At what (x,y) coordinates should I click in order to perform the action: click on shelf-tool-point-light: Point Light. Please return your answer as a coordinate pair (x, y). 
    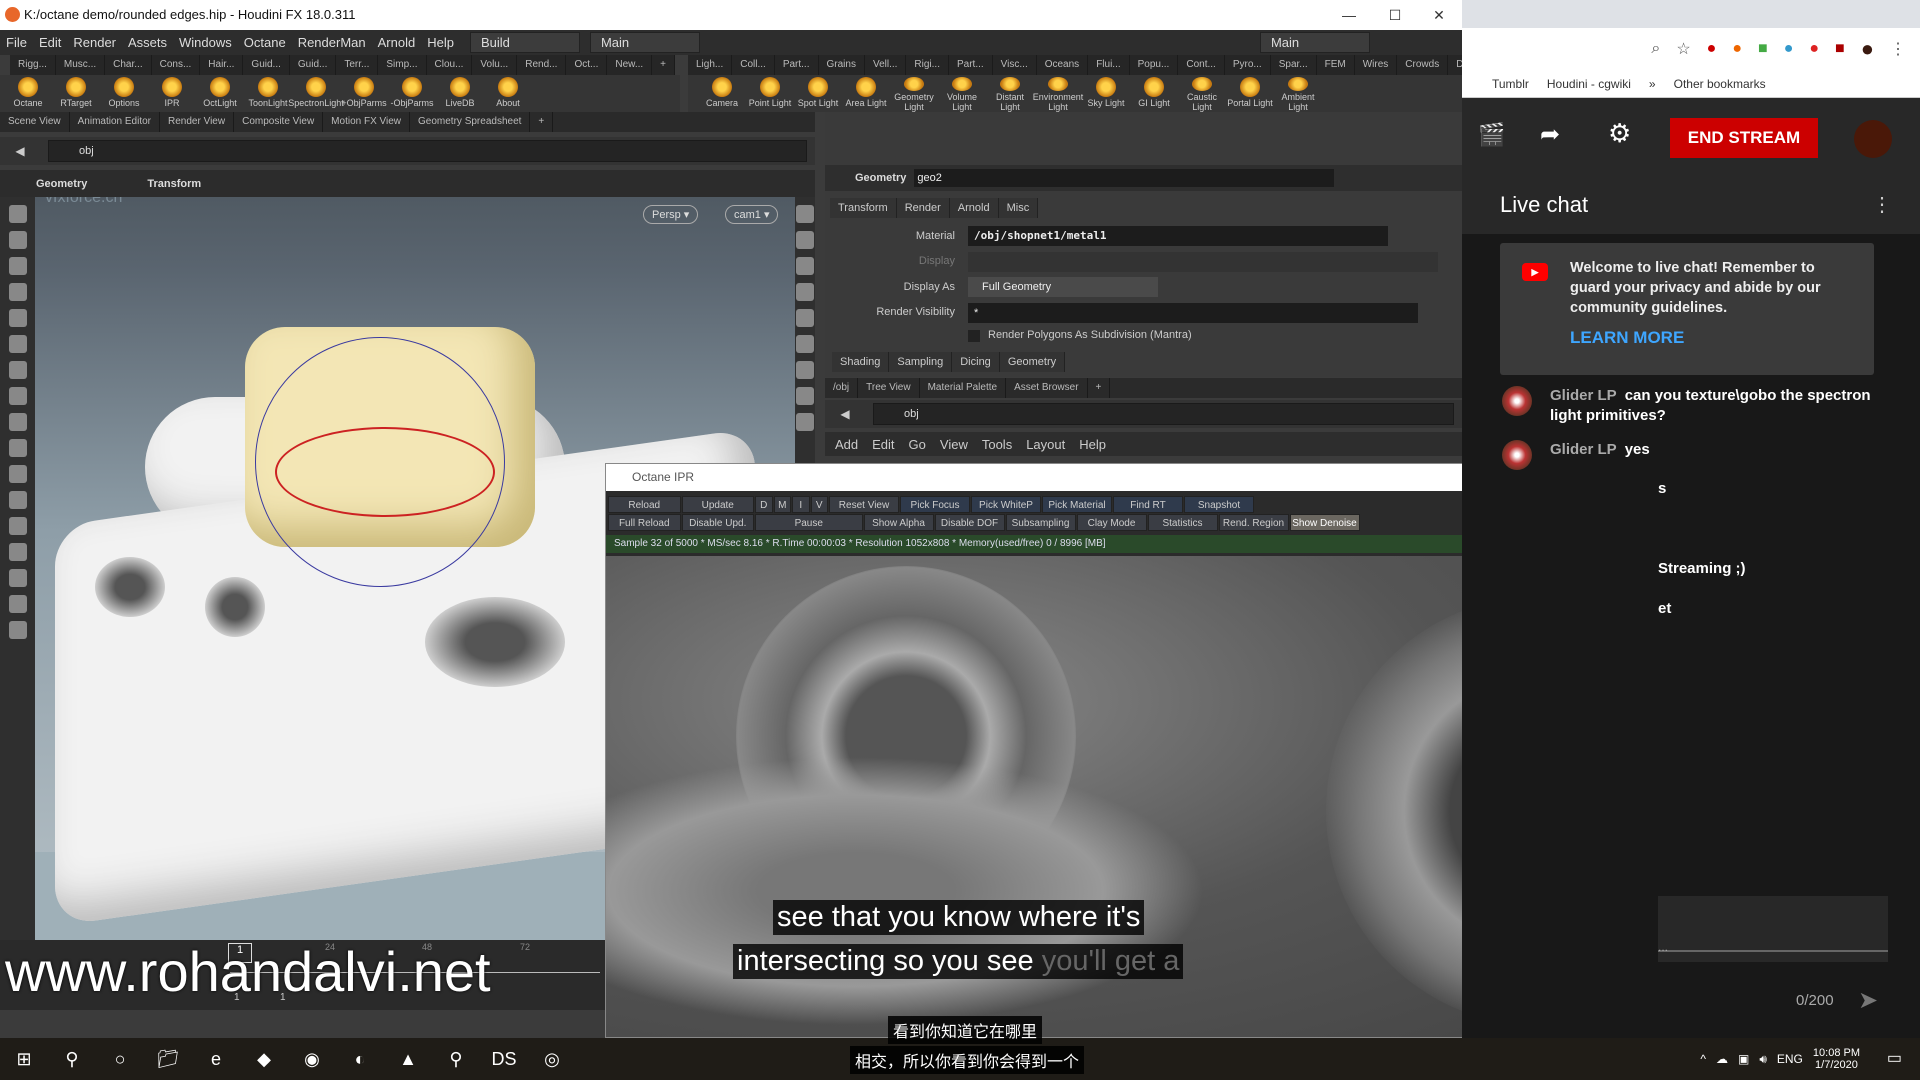
    Looking at the image, I should click on (770, 93).